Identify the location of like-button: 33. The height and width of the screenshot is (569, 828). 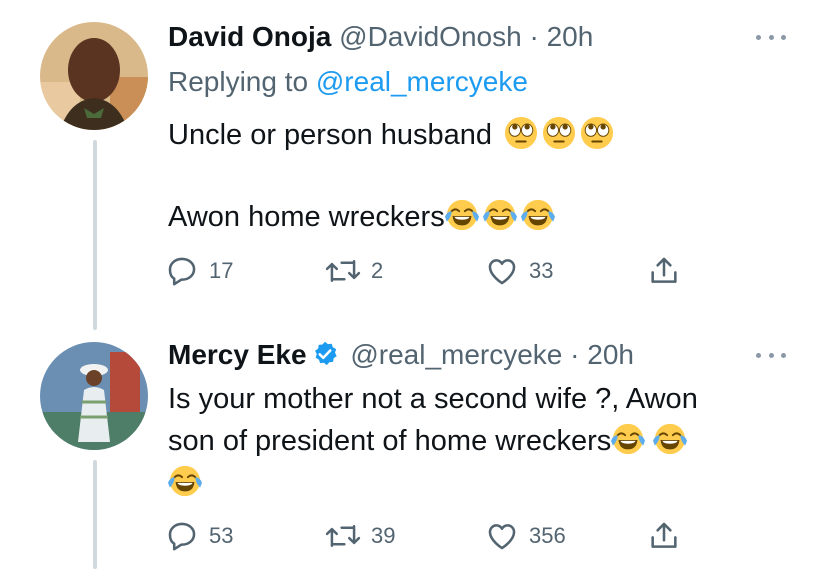
(519, 271).